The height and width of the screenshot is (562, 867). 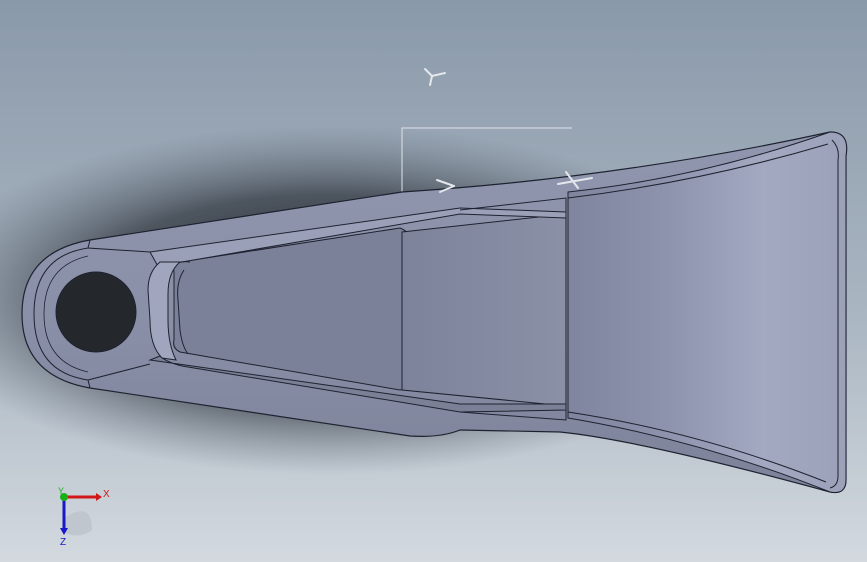 I want to click on triad-x-label: X, so click(x=106, y=494).